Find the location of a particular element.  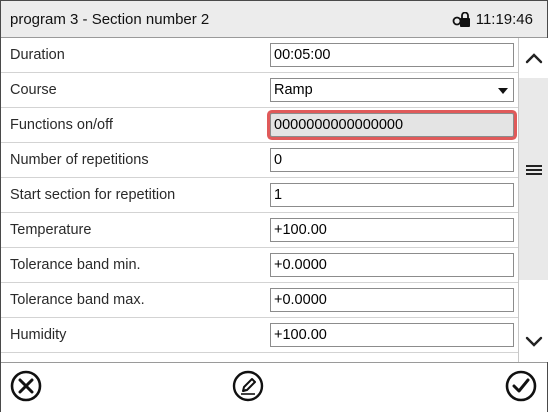

row-tolerance-min: Tolerance band min. +0.0000 is located at coordinates (260, 265).